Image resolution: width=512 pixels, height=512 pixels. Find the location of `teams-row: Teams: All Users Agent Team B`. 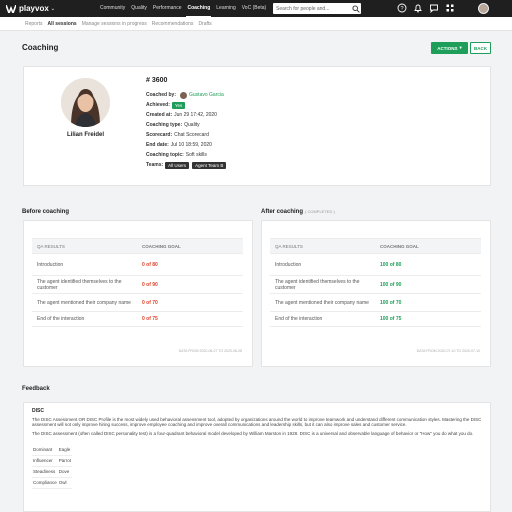

teams-row: Teams: All Users Agent Team B is located at coordinates (187, 165).